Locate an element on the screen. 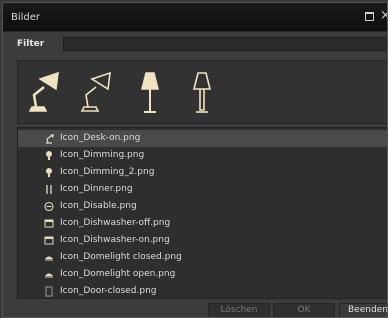 The image size is (388, 318). cutlery-icon is located at coordinates (49, 189).